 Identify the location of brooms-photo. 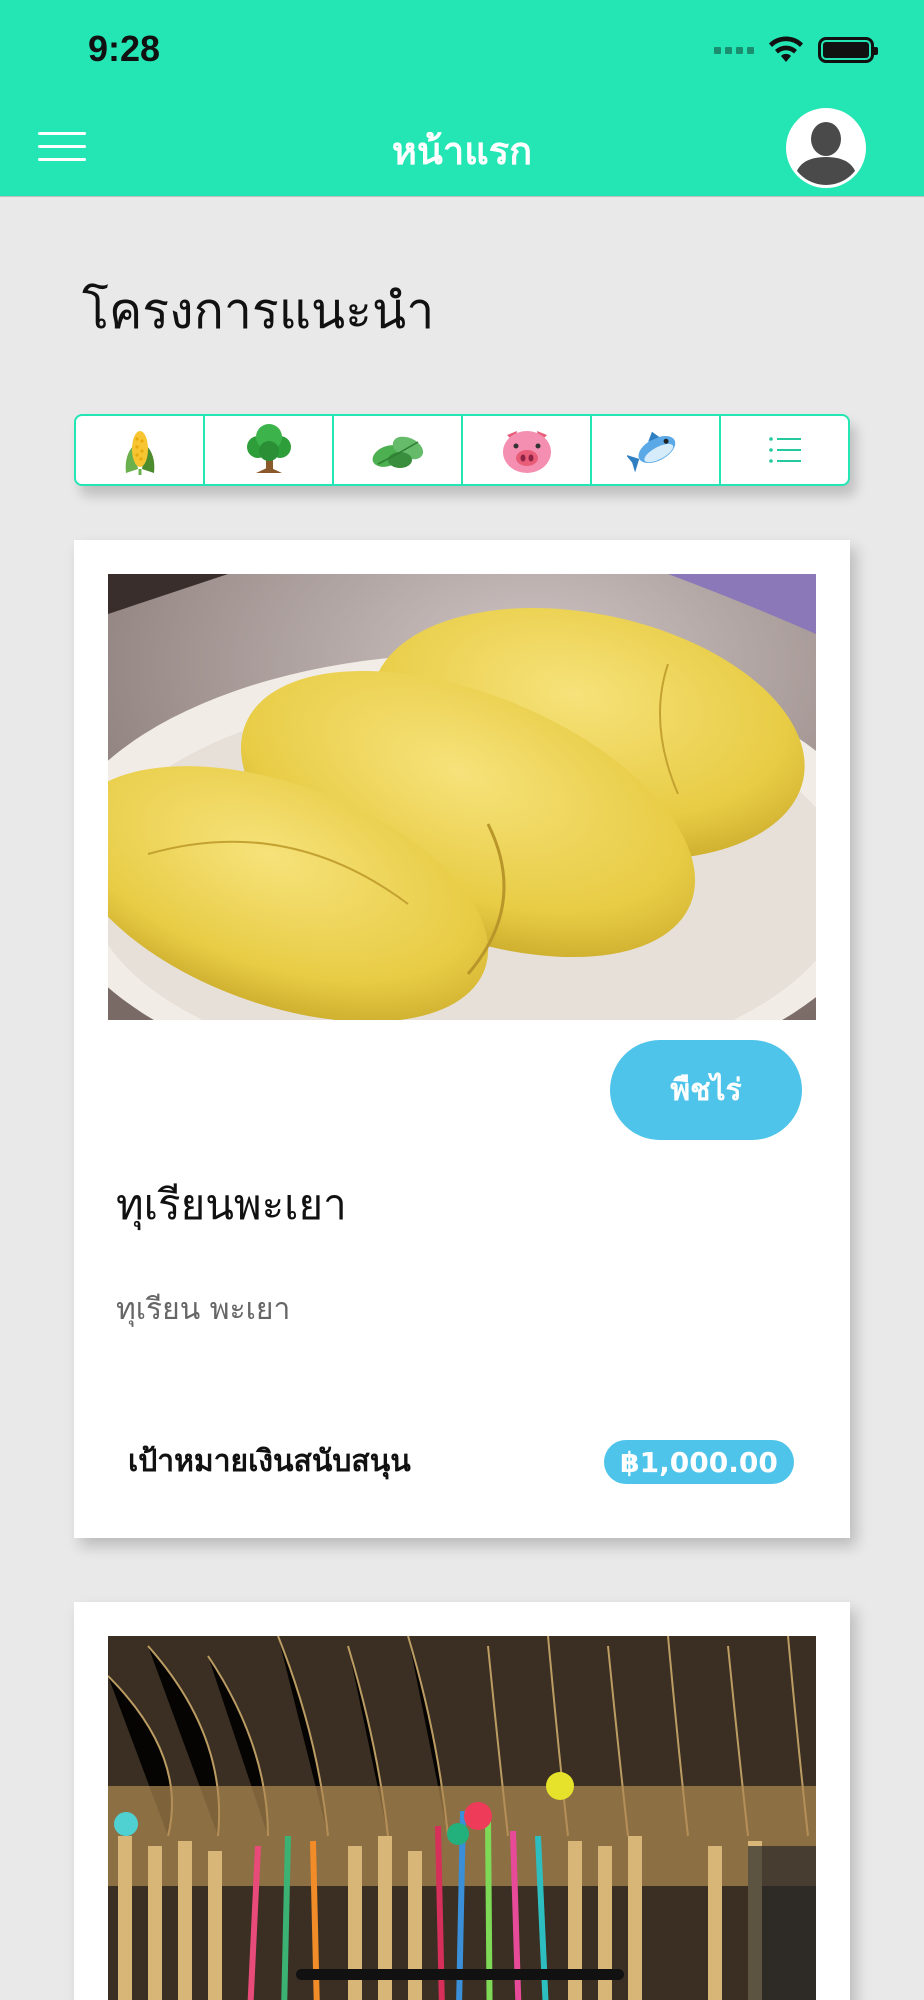
(462, 1818).